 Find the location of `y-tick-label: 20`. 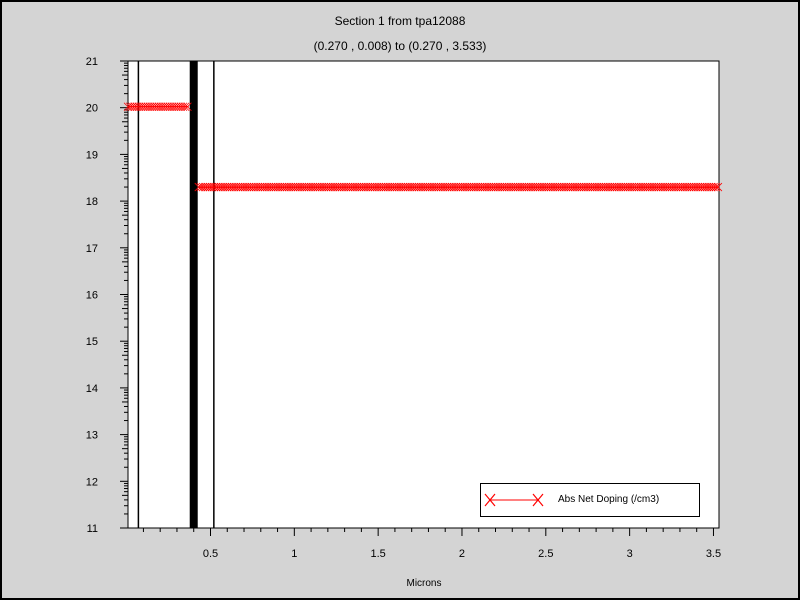

y-tick-label: 20 is located at coordinates (92, 109).